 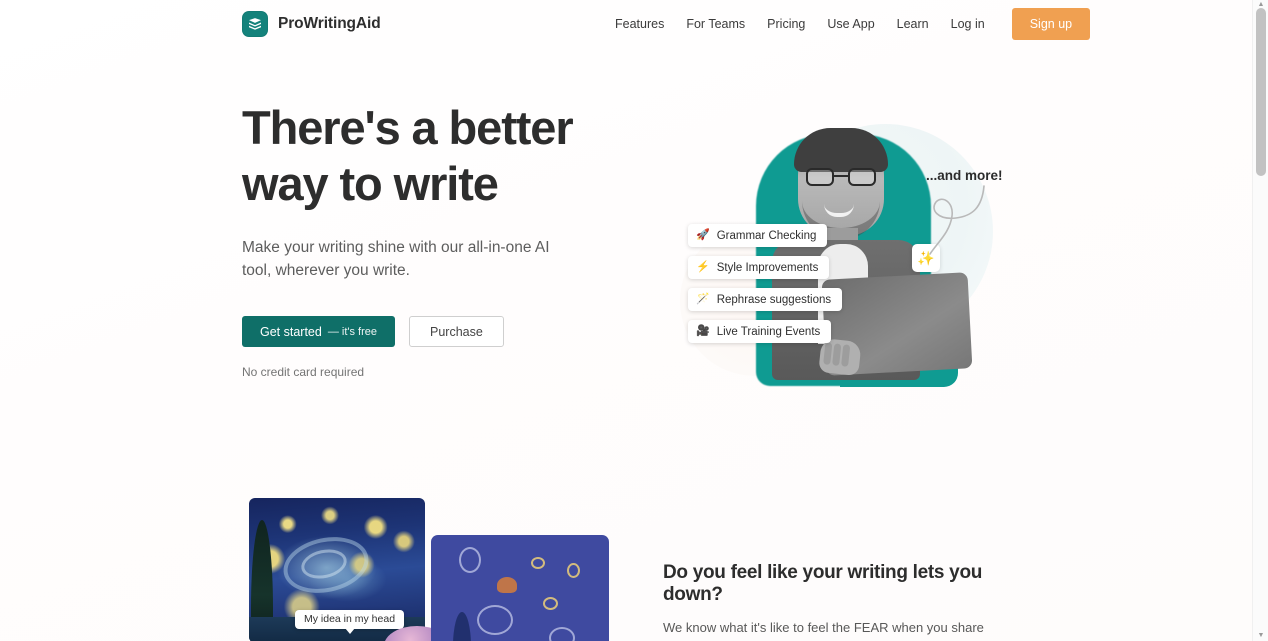 What do you see at coordinates (841, 150) in the screenshot?
I see `person-hair` at bounding box center [841, 150].